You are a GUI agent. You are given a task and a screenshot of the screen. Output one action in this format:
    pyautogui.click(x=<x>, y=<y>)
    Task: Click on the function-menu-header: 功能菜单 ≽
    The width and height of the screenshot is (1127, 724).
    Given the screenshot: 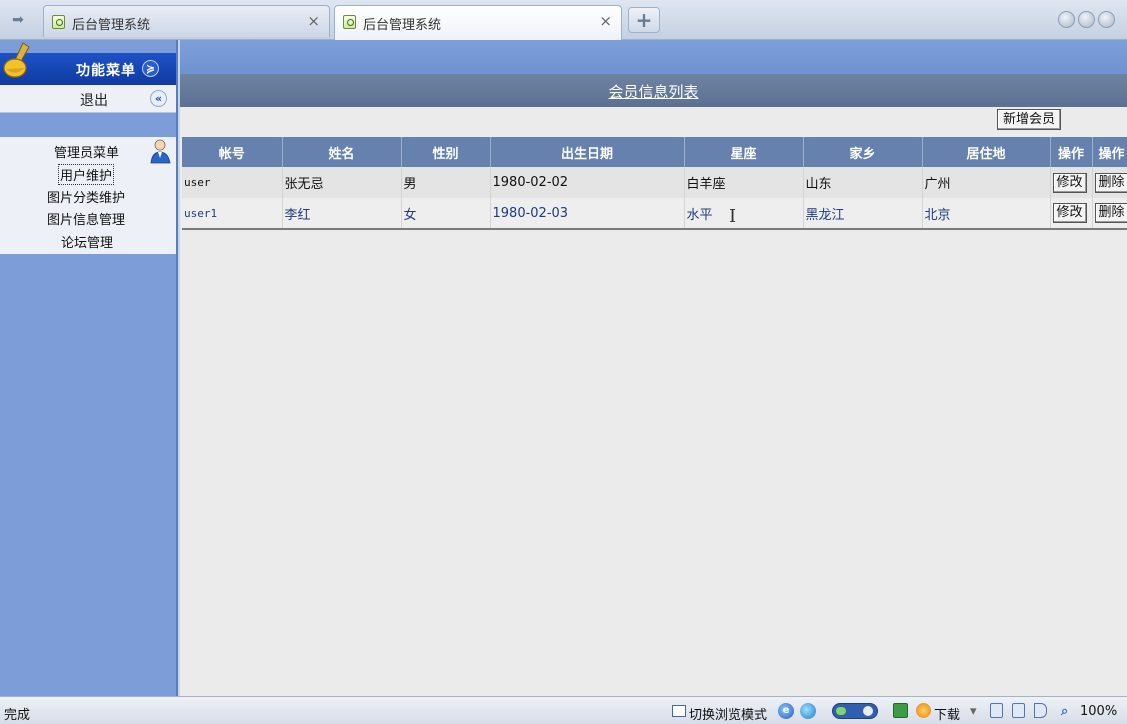 What is the action you would take?
    pyautogui.click(x=88, y=63)
    